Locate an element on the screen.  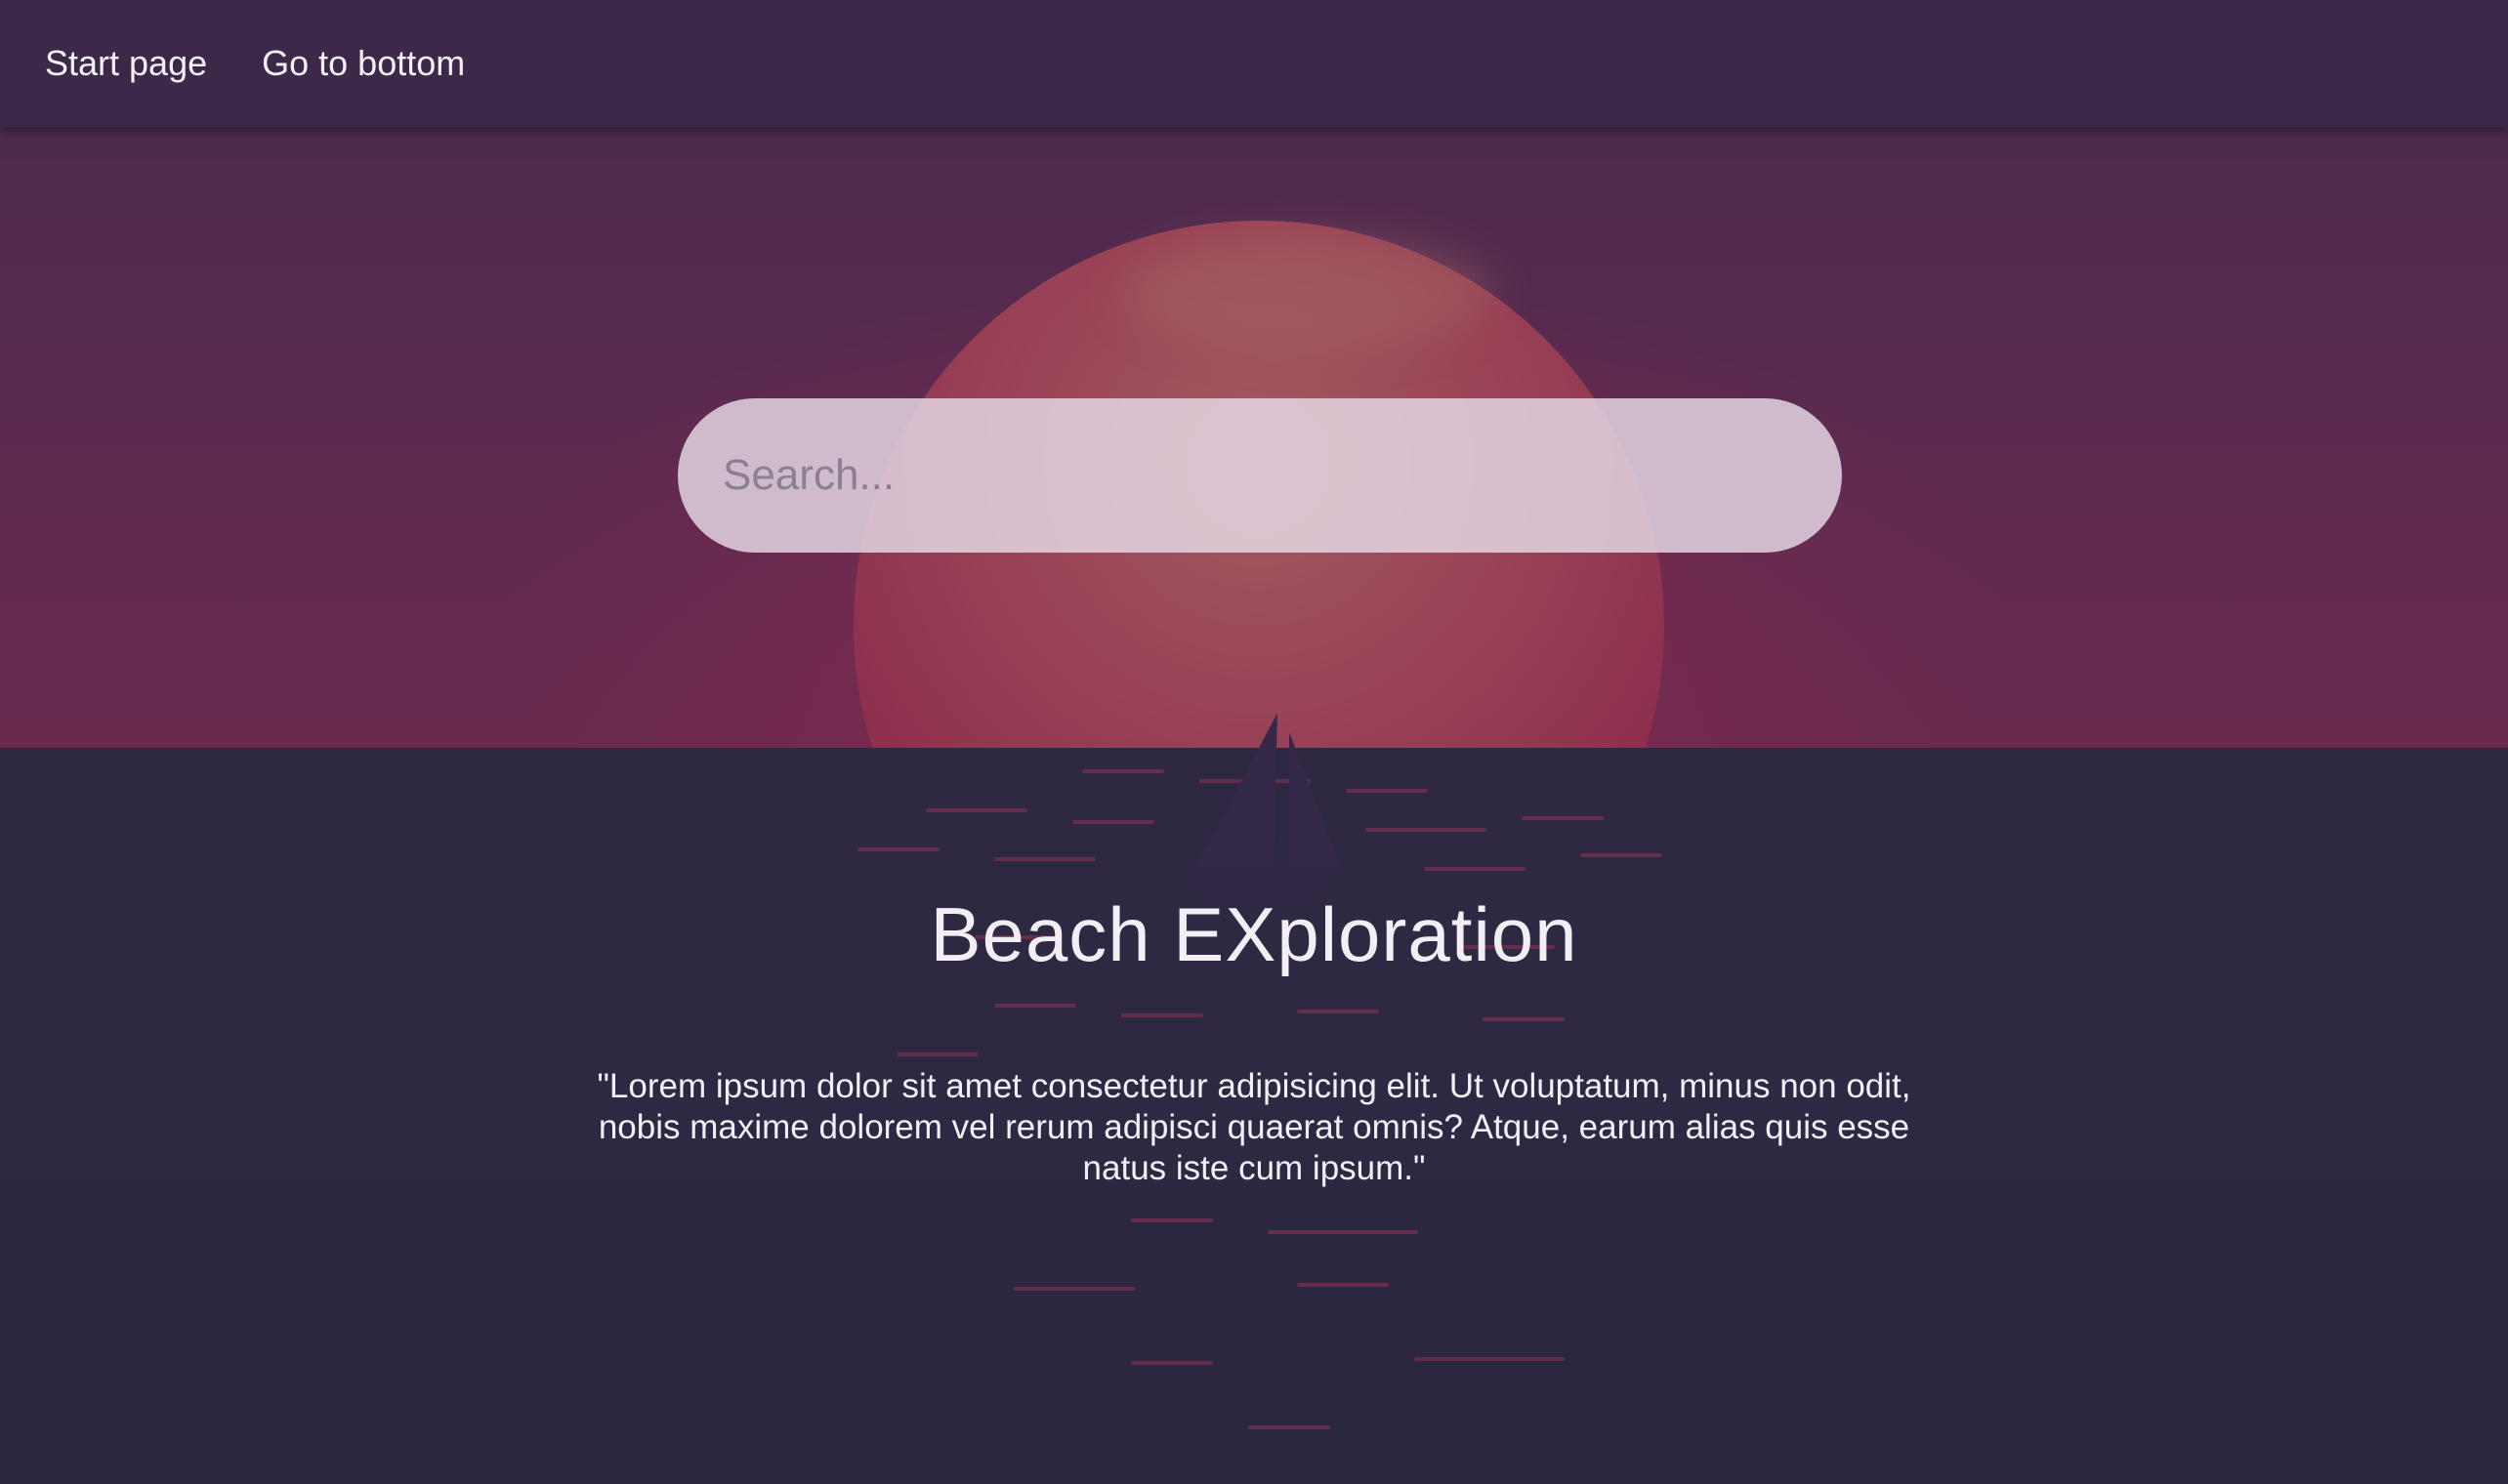
nav-start-page-link: Start page is located at coordinates (126, 64).